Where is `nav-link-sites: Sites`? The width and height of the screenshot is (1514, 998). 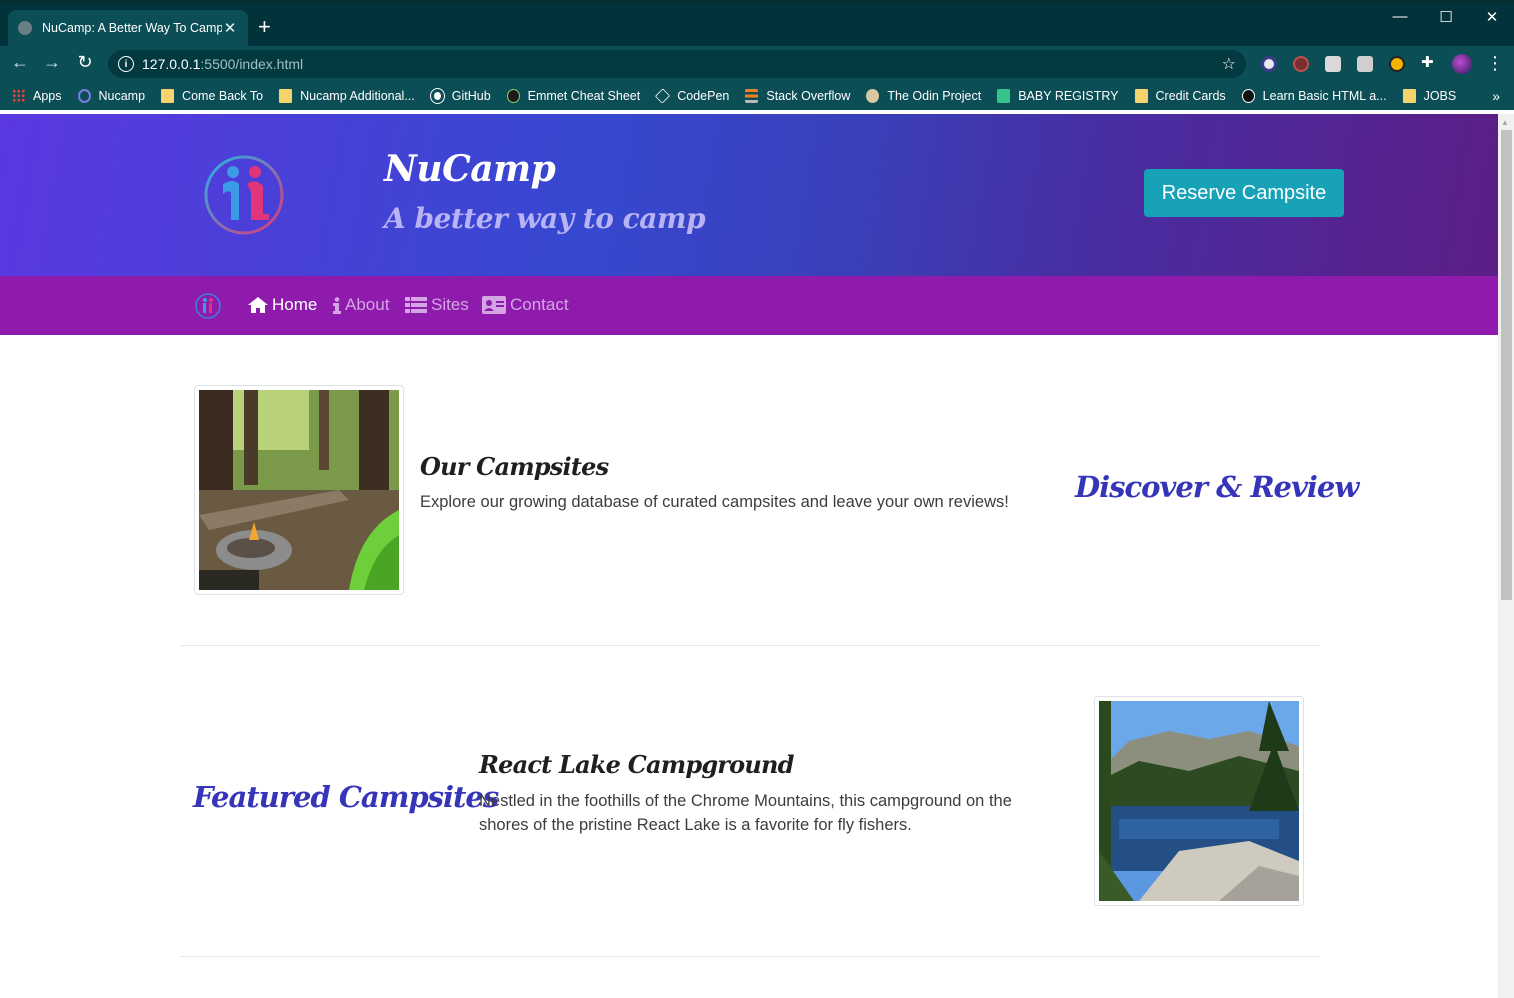
nav-link-sites: Sites is located at coordinates (437, 305).